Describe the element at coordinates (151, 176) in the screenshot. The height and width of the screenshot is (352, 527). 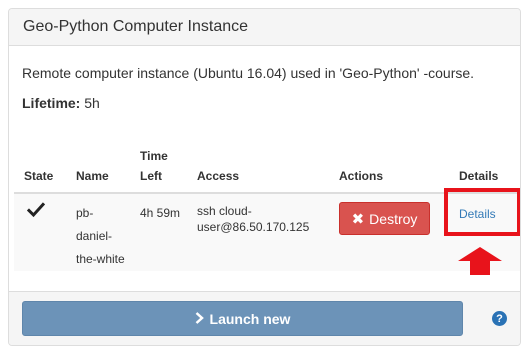
I see `header-time-left-line2: Left` at that location.